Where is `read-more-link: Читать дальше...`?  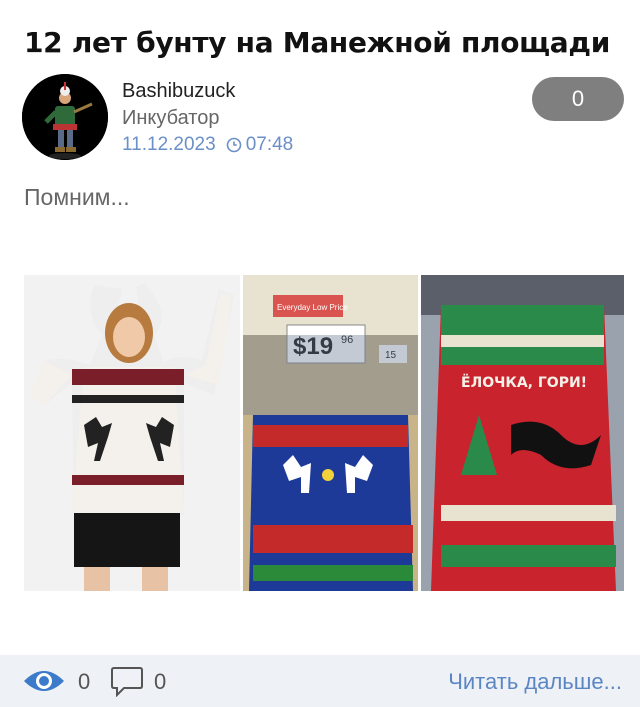 read-more-link: Читать дальше... is located at coordinates (535, 682).